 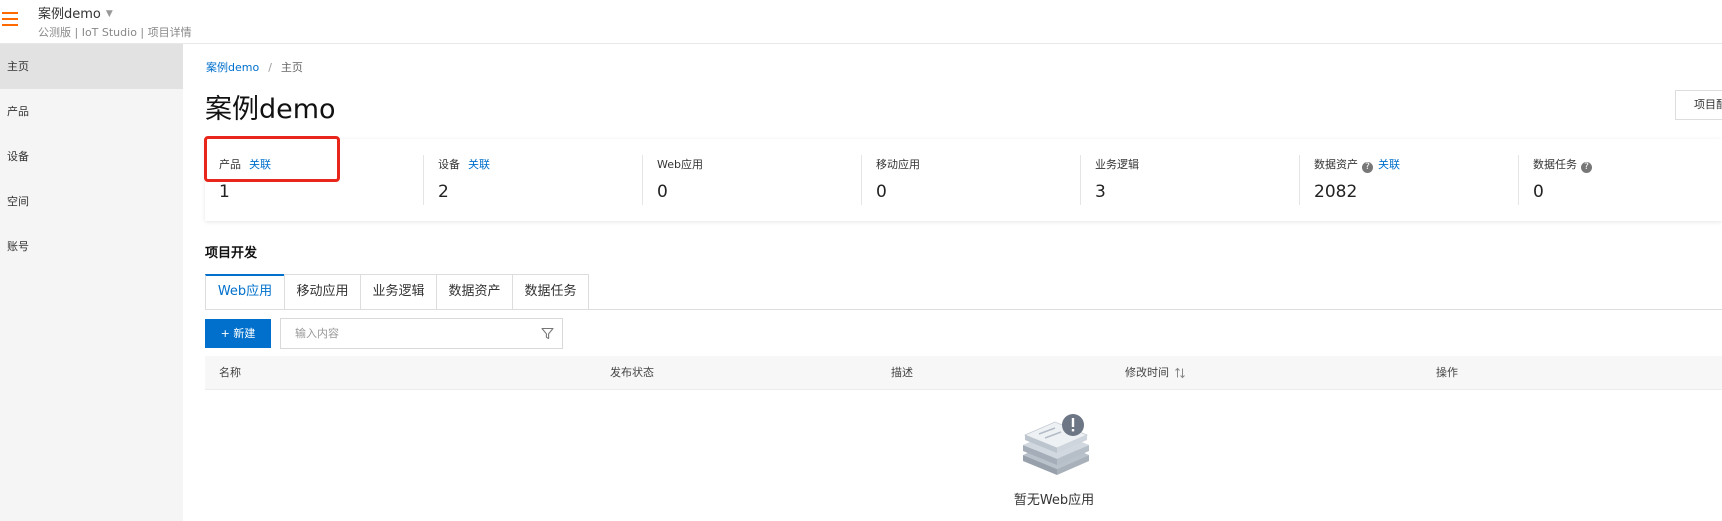 I want to click on stat-label: 数据资产, so click(x=1336, y=164).